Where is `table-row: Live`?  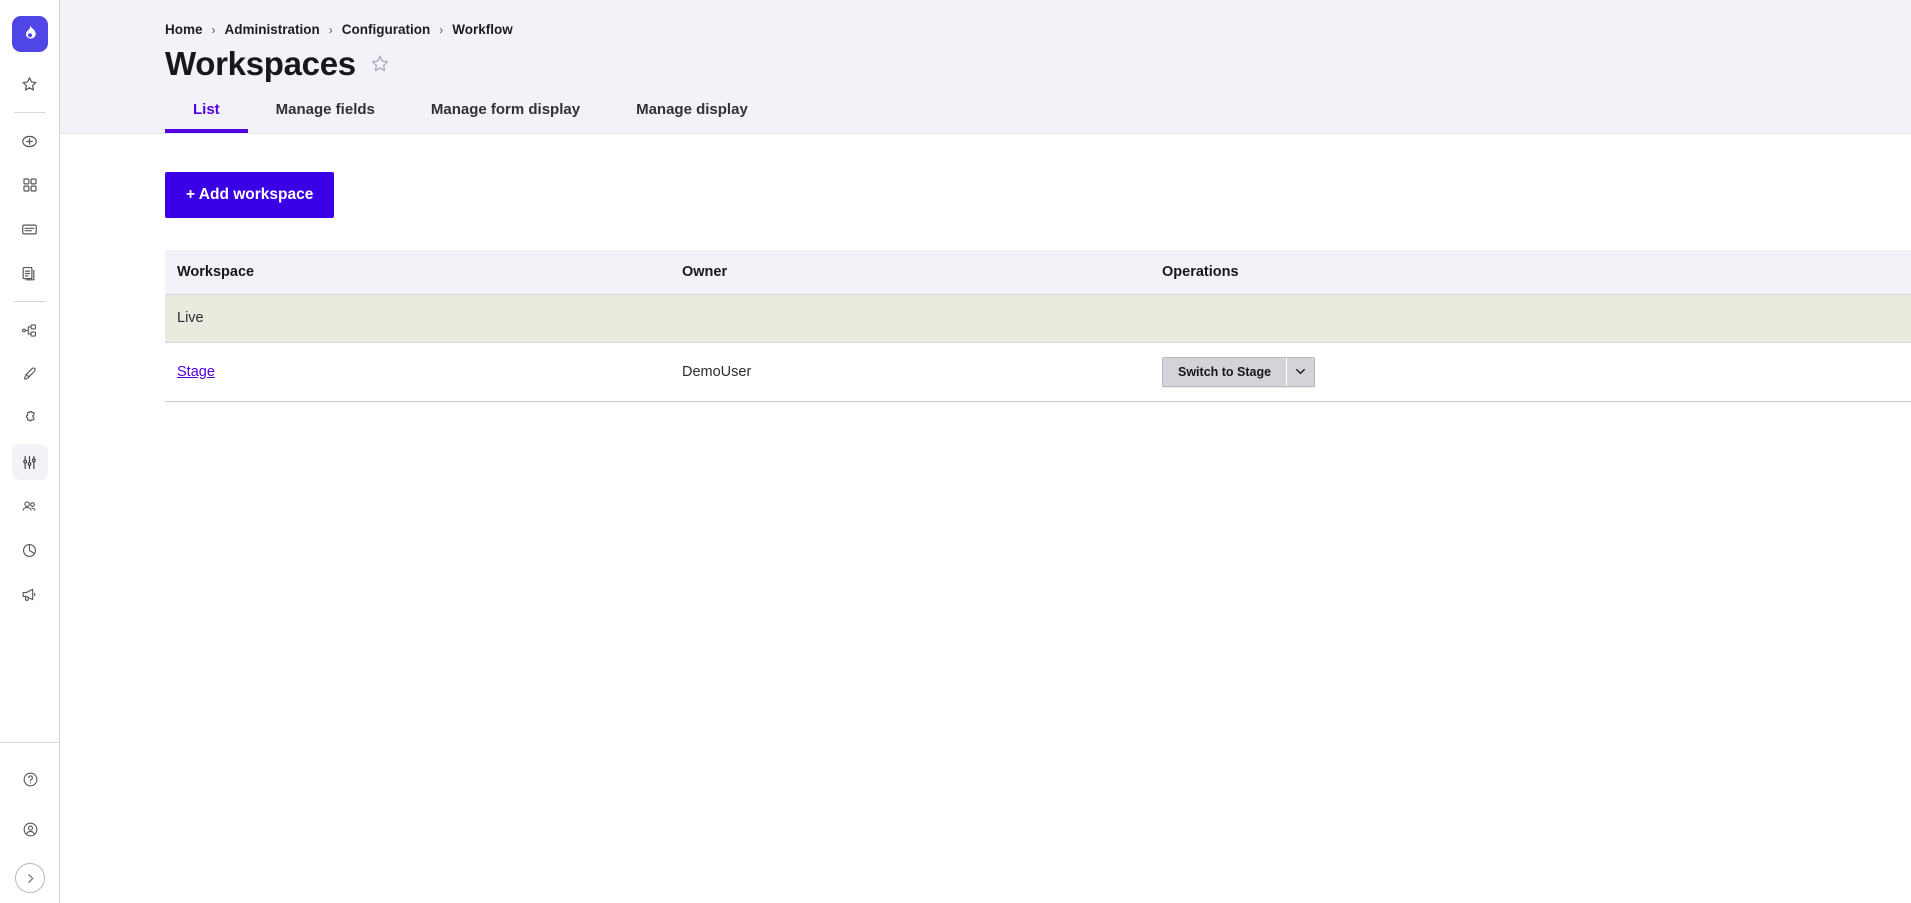 table-row: Live is located at coordinates (1038, 318).